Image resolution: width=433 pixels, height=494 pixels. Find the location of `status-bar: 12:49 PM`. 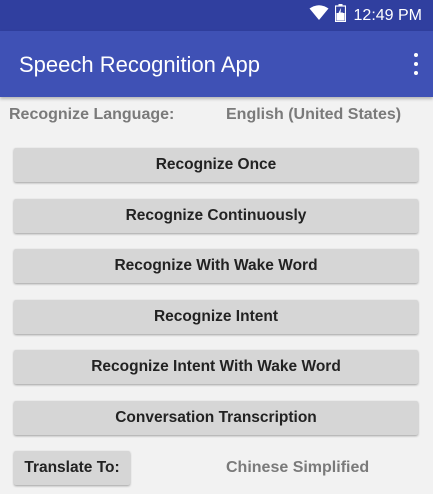

status-bar: 12:49 PM is located at coordinates (216, 15).